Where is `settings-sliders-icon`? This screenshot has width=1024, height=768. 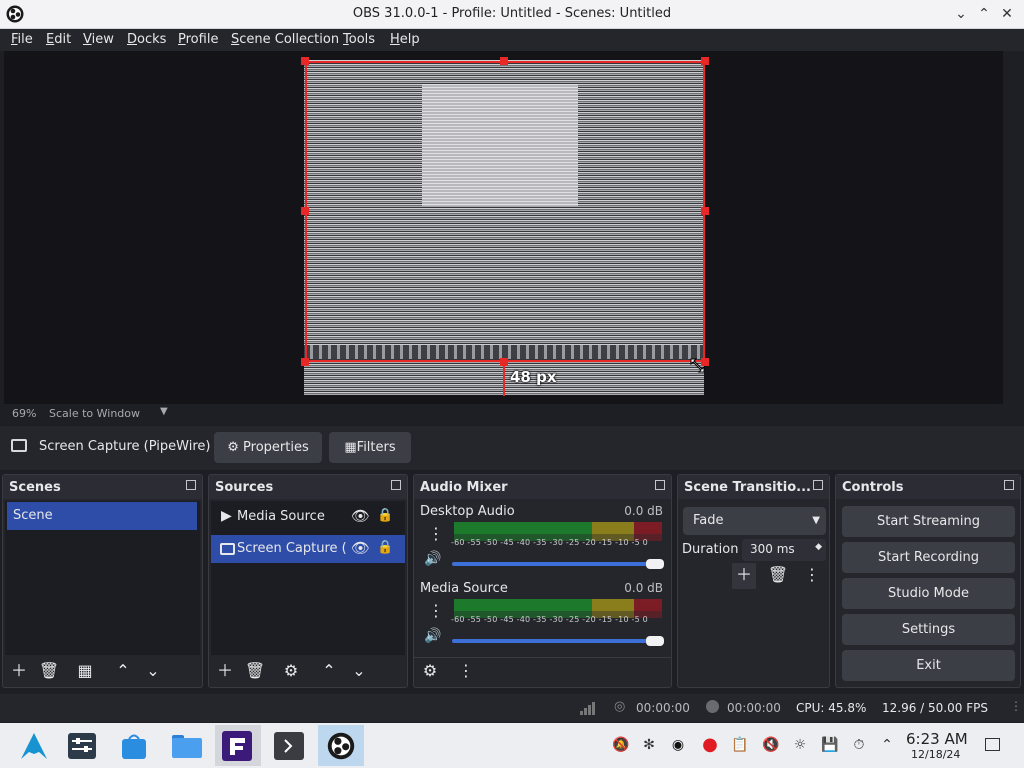
settings-sliders-icon is located at coordinates (82, 746).